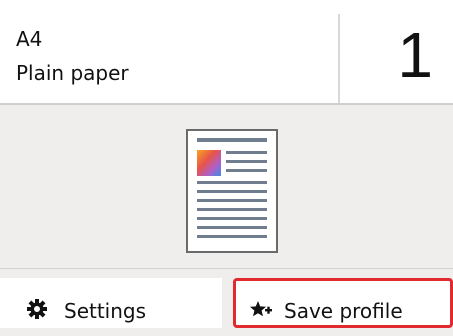 This screenshot has width=453, height=336. What do you see at coordinates (105, 311) in the screenshot?
I see `settings-button-label: Settings` at bounding box center [105, 311].